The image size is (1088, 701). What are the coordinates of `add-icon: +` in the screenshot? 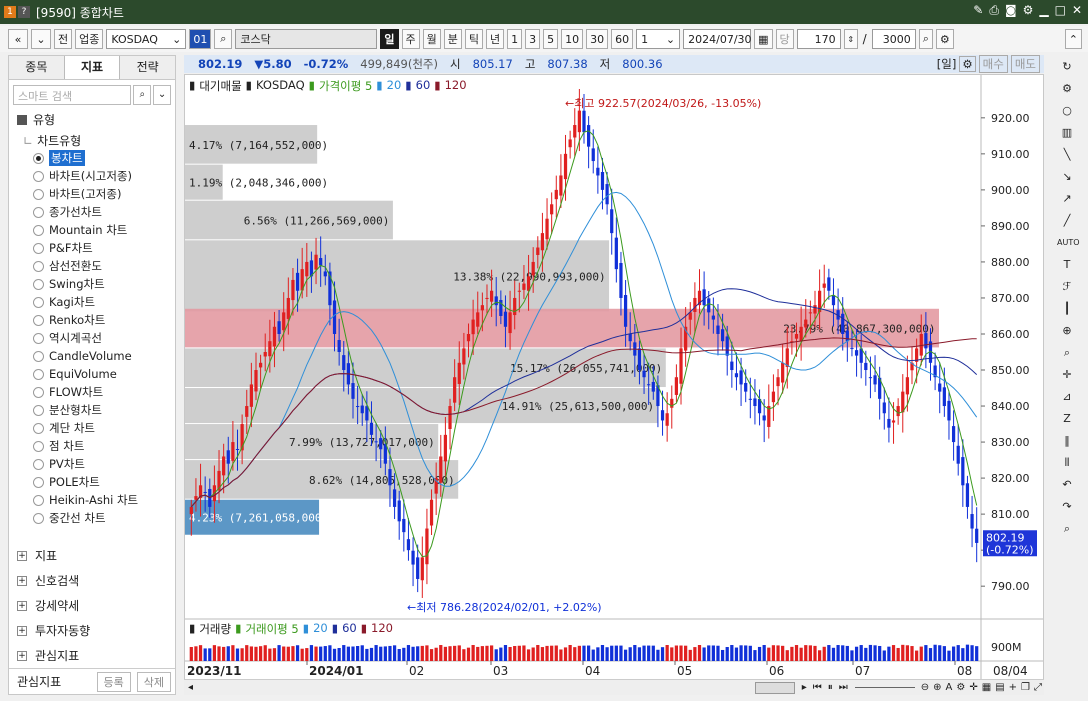 It's located at (1013, 687).